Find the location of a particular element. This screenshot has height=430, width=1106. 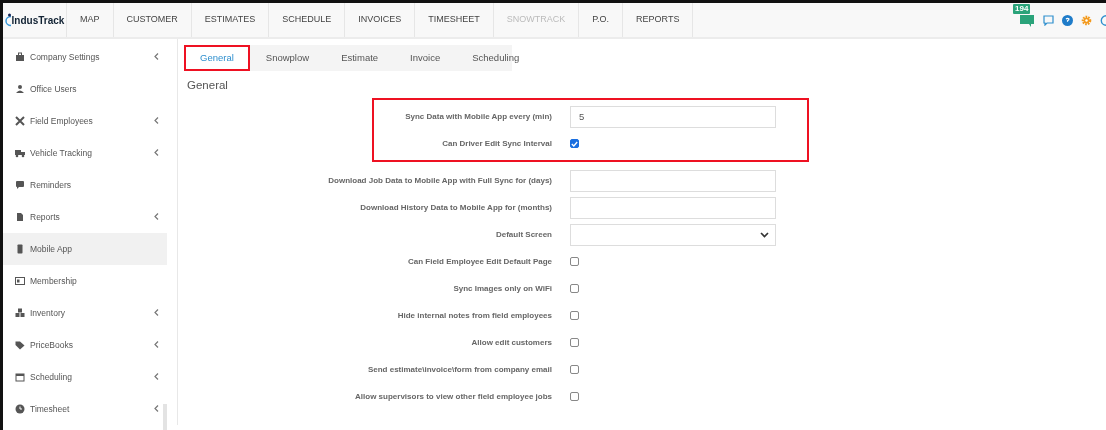

id-card-icon is located at coordinates (20, 281).